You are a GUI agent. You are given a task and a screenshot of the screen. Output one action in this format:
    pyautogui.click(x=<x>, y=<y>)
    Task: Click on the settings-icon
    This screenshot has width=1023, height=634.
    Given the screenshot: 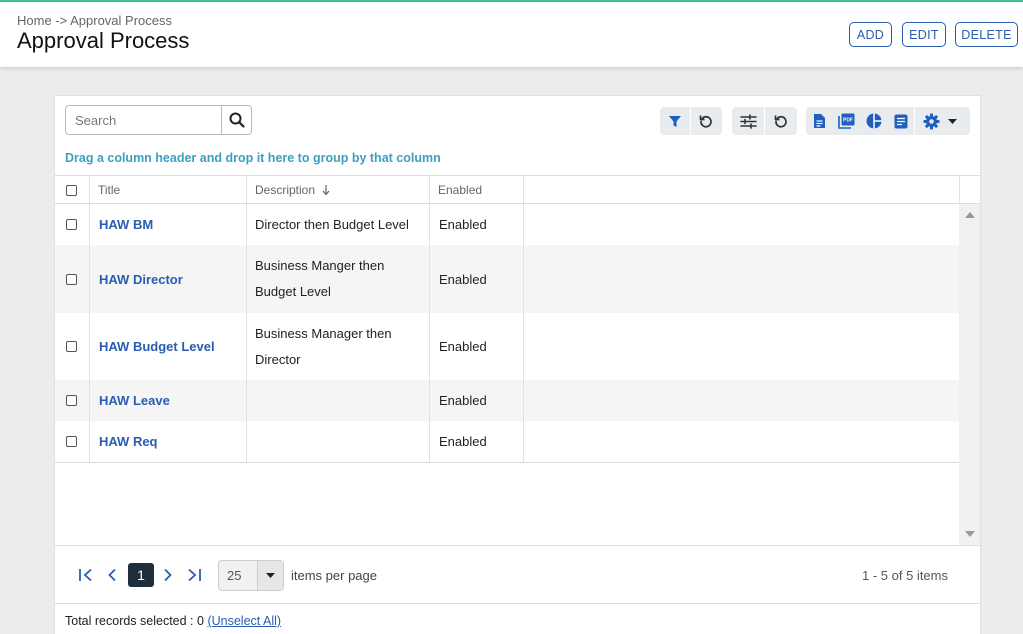 What is the action you would take?
    pyautogui.click(x=931, y=121)
    